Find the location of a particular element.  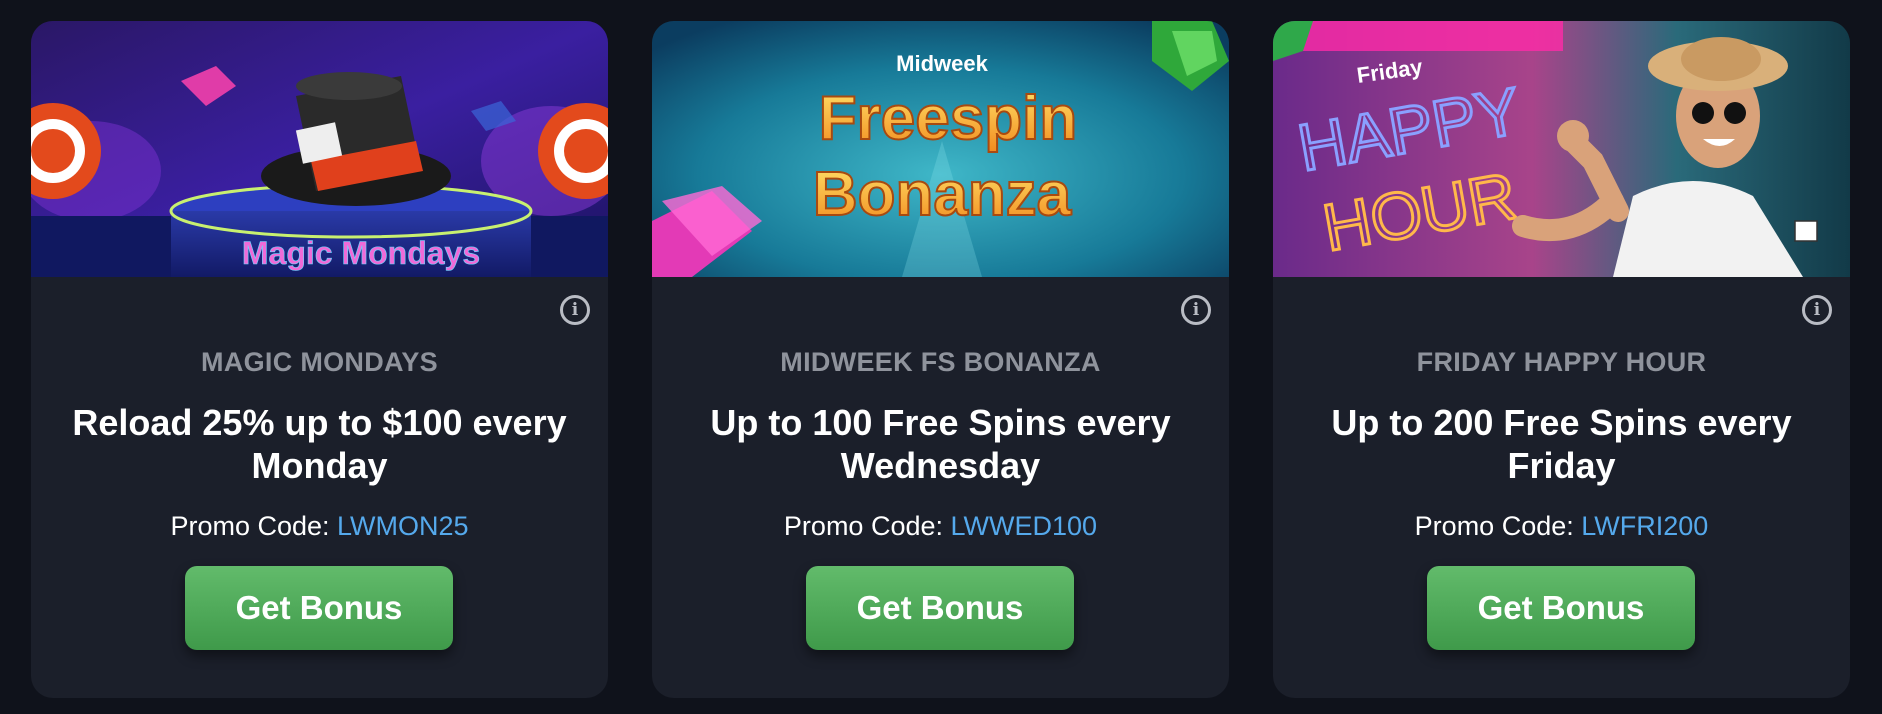

promo-title: MIDWEEK FS BONANZA is located at coordinates (940, 362).